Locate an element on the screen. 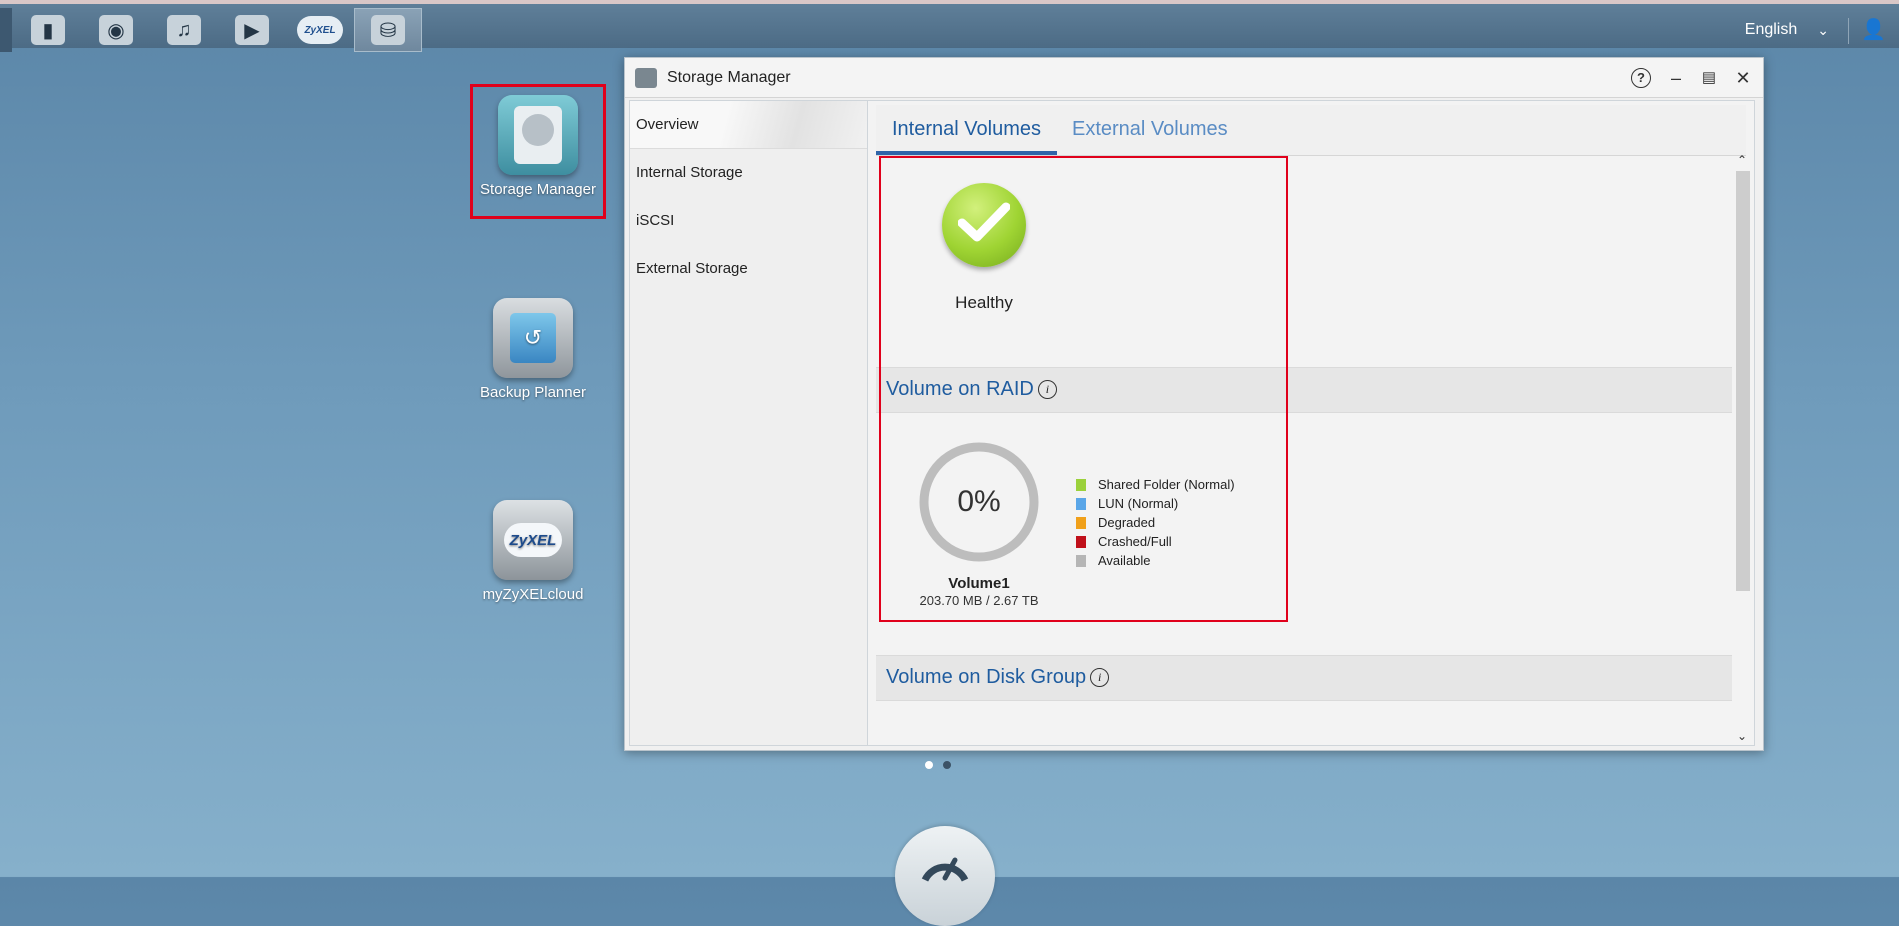  legend-item: Crashed/Full is located at coordinates (1155, 541).